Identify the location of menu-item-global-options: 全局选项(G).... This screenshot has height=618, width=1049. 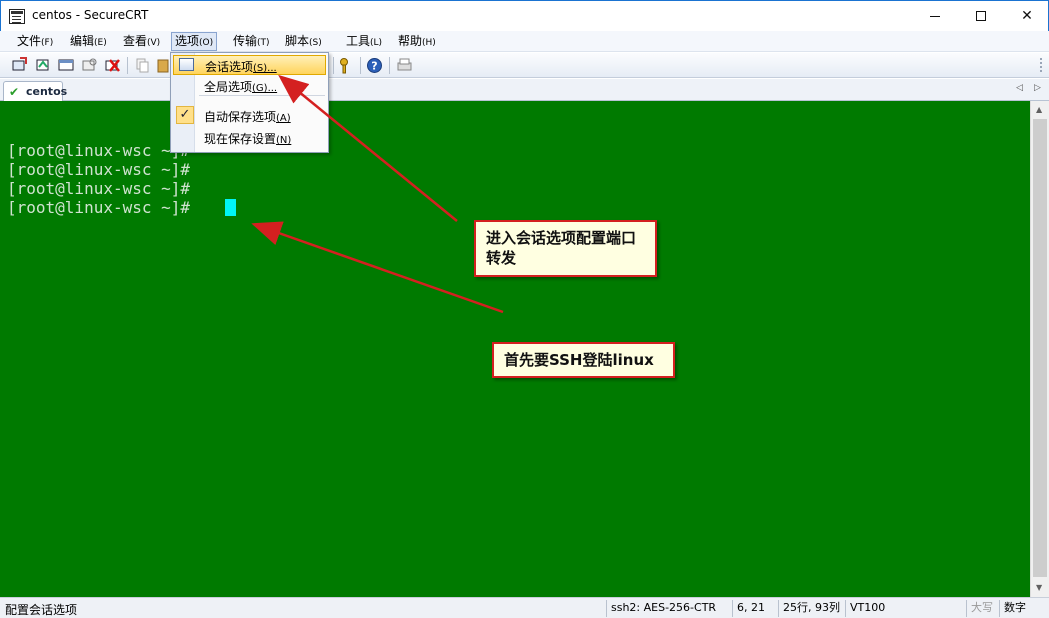
(249, 86).